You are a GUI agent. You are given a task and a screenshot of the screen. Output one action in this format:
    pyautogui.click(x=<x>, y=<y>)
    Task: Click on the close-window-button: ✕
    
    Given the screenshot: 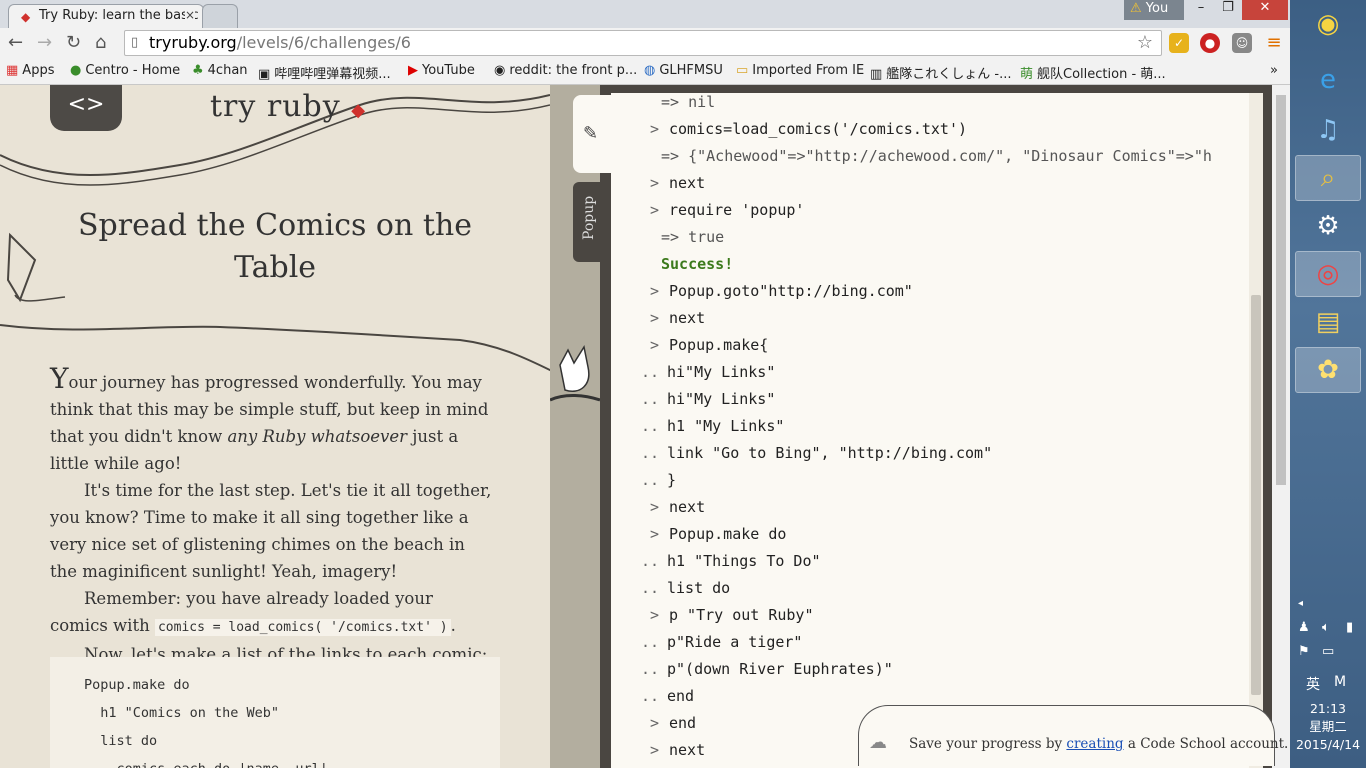 What is the action you would take?
    pyautogui.click(x=1265, y=10)
    